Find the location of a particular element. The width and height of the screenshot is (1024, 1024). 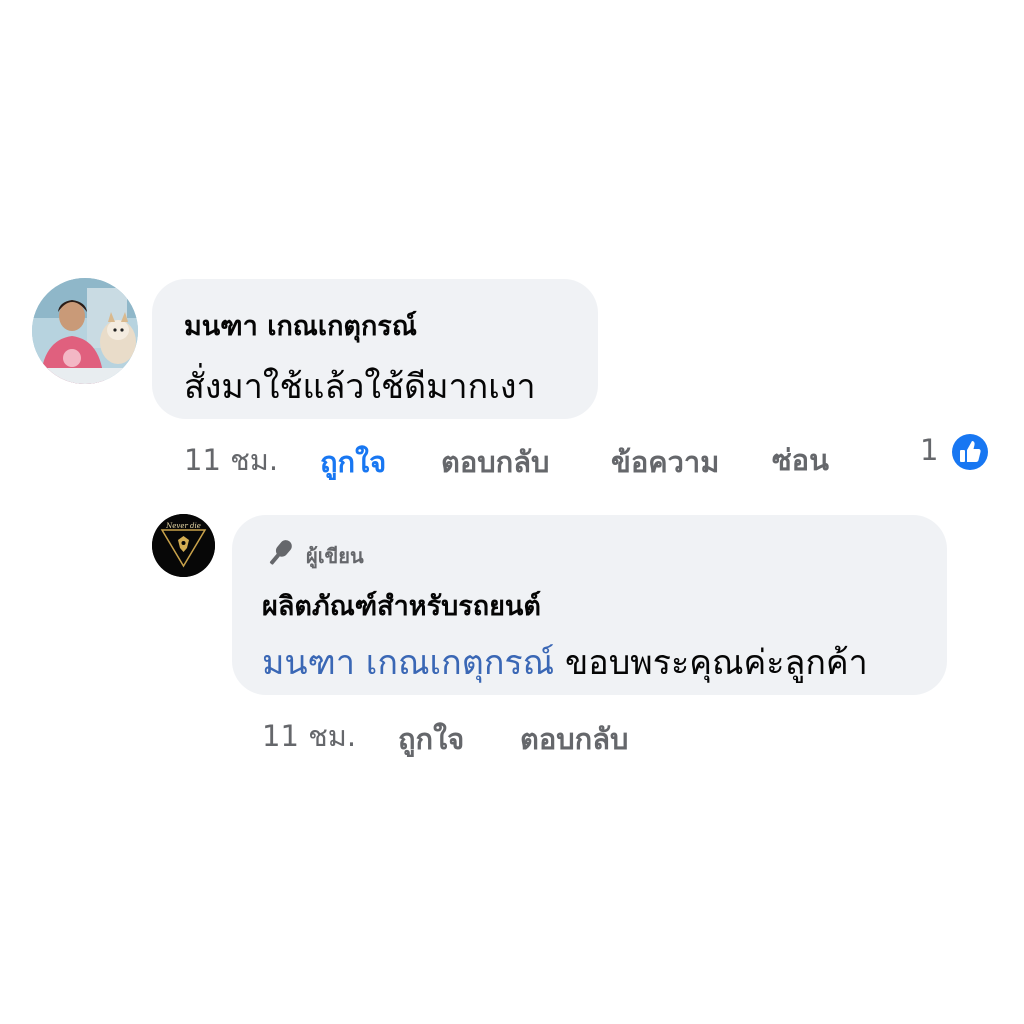

user-photo-icon is located at coordinates (85, 331).